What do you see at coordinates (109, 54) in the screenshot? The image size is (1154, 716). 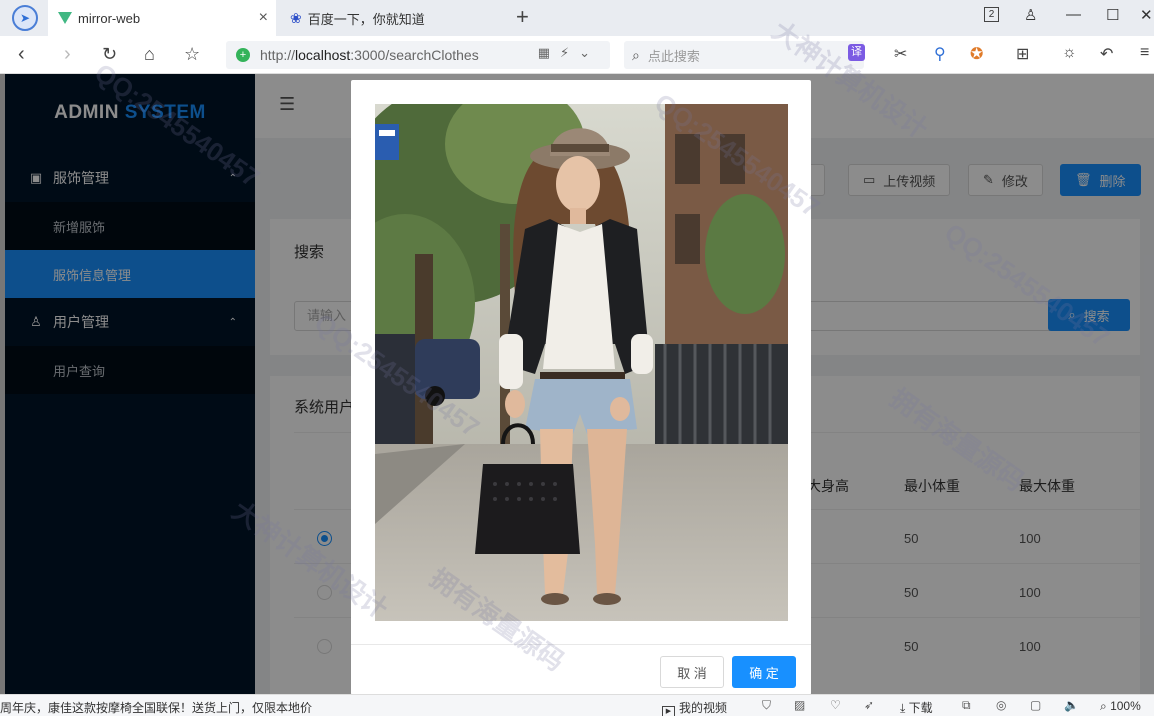 I see `reload-icon: ↻` at bounding box center [109, 54].